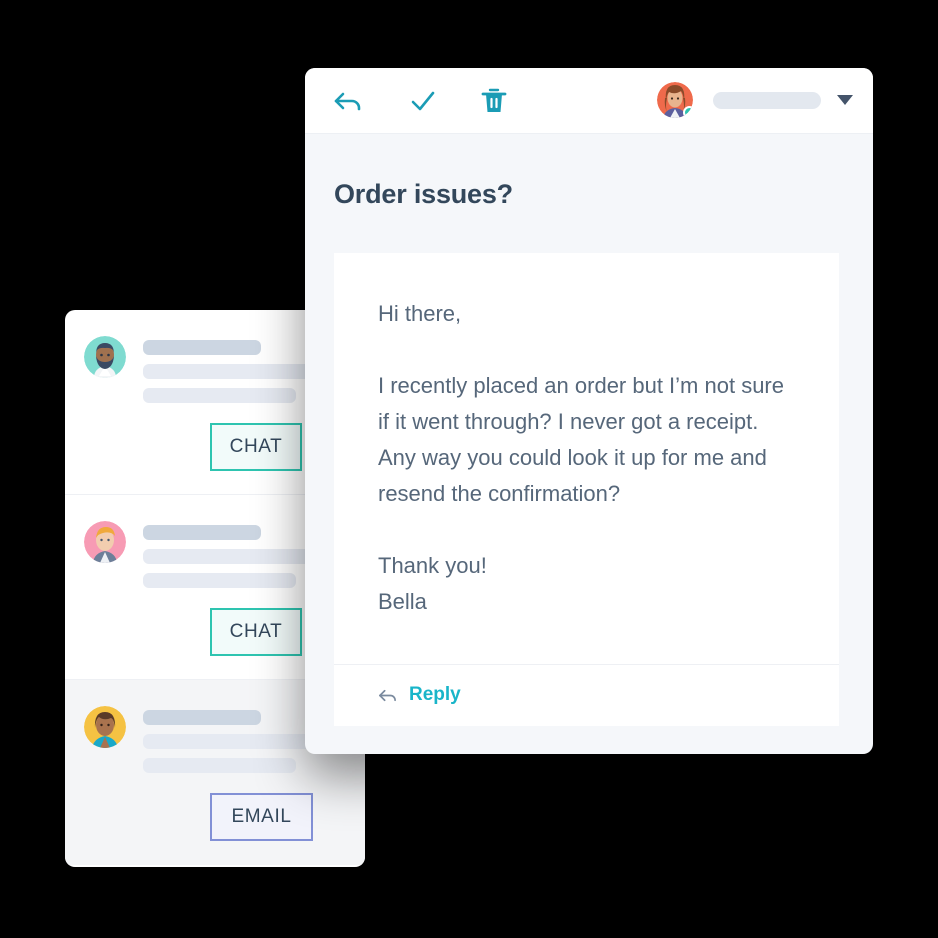 This screenshot has width=938, height=938. Describe the element at coordinates (261, 817) in the screenshot. I see `channel-badge-email: EMAIL` at that location.